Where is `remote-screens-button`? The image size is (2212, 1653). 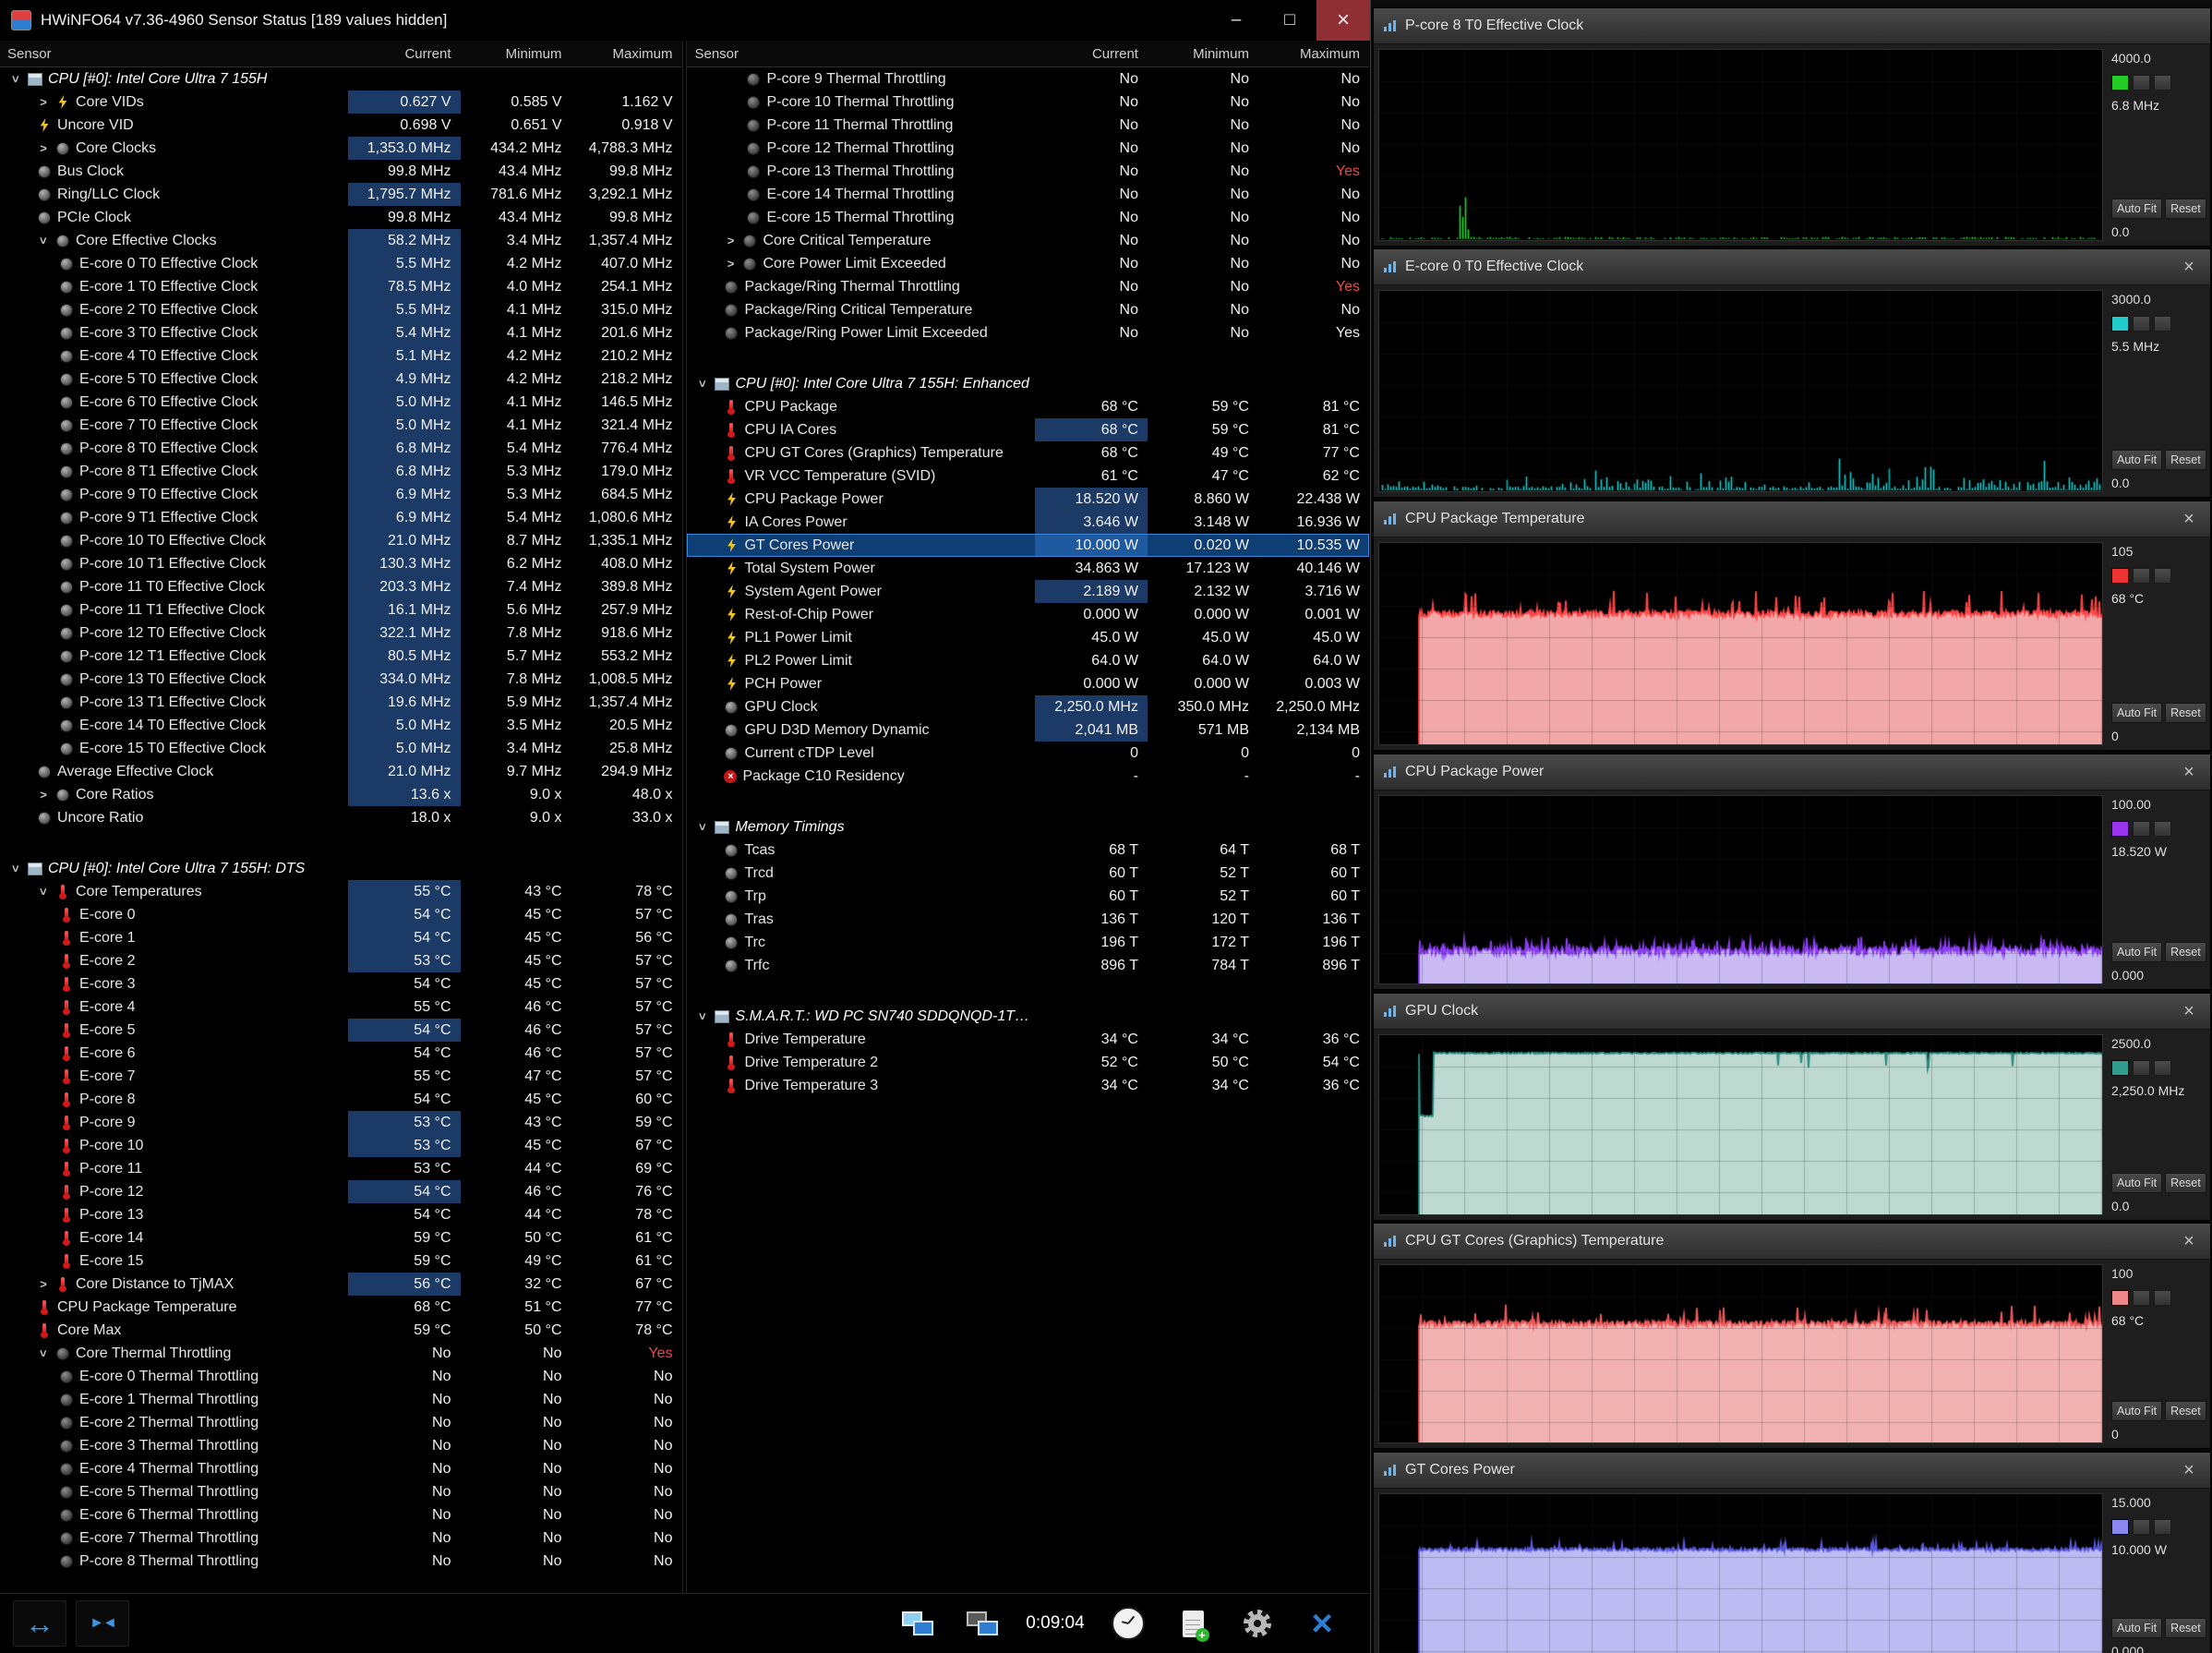
remote-screens-button is located at coordinates (982, 1623).